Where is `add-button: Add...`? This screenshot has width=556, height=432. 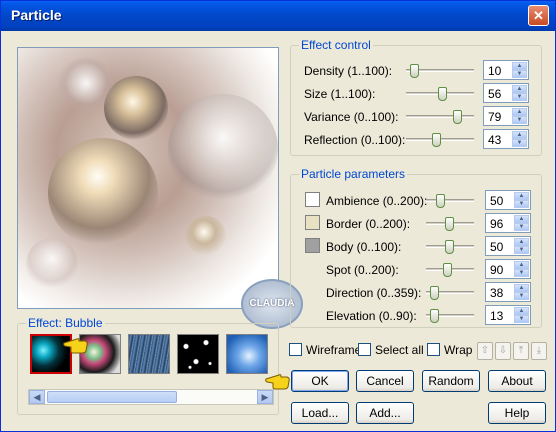
add-button: Add... is located at coordinates (385, 413).